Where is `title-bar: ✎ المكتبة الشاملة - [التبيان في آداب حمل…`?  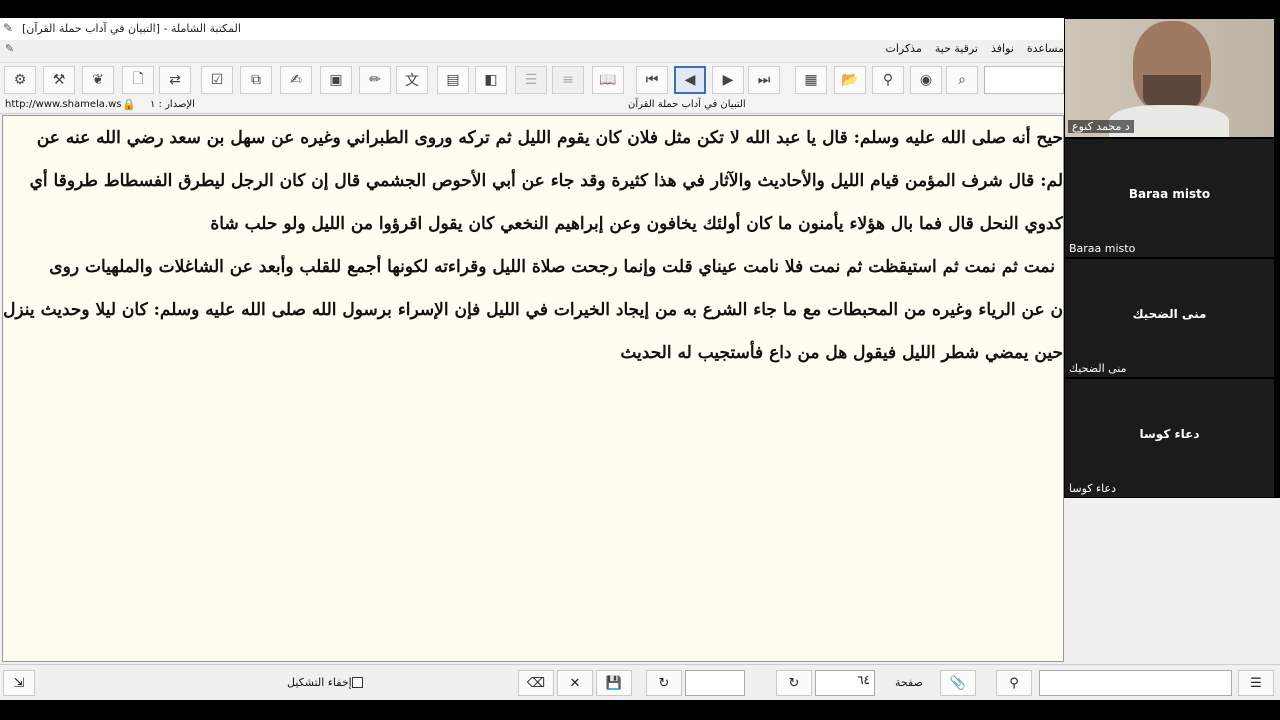 title-bar: ✎ المكتبة الشاملة - [التبيان في آداب حمل… is located at coordinates (532, 29).